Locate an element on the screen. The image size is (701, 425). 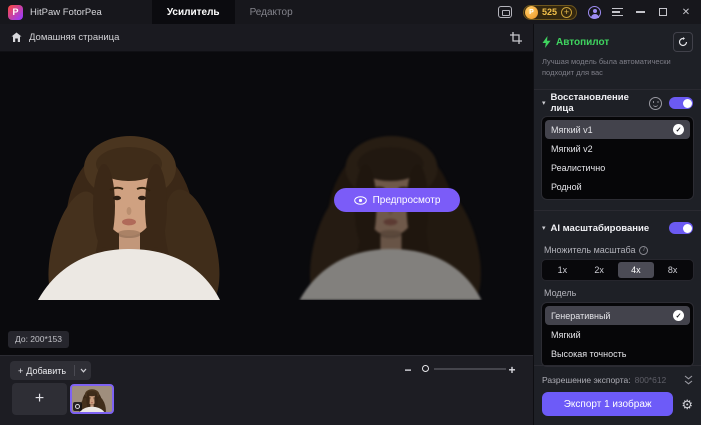
face-model-list: Мягкий v1 ✓ Мягкий v2 Реалистично Родной is located at coordinates (617, 158).